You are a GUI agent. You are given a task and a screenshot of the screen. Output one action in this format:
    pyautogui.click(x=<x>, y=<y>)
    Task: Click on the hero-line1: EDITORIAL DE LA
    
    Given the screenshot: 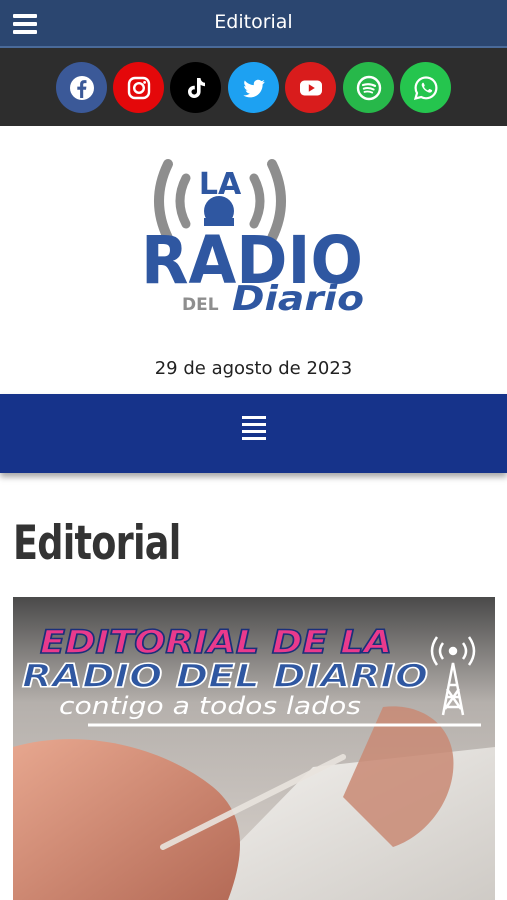 What is the action you would take?
    pyautogui.click(x=216, y=642)
    